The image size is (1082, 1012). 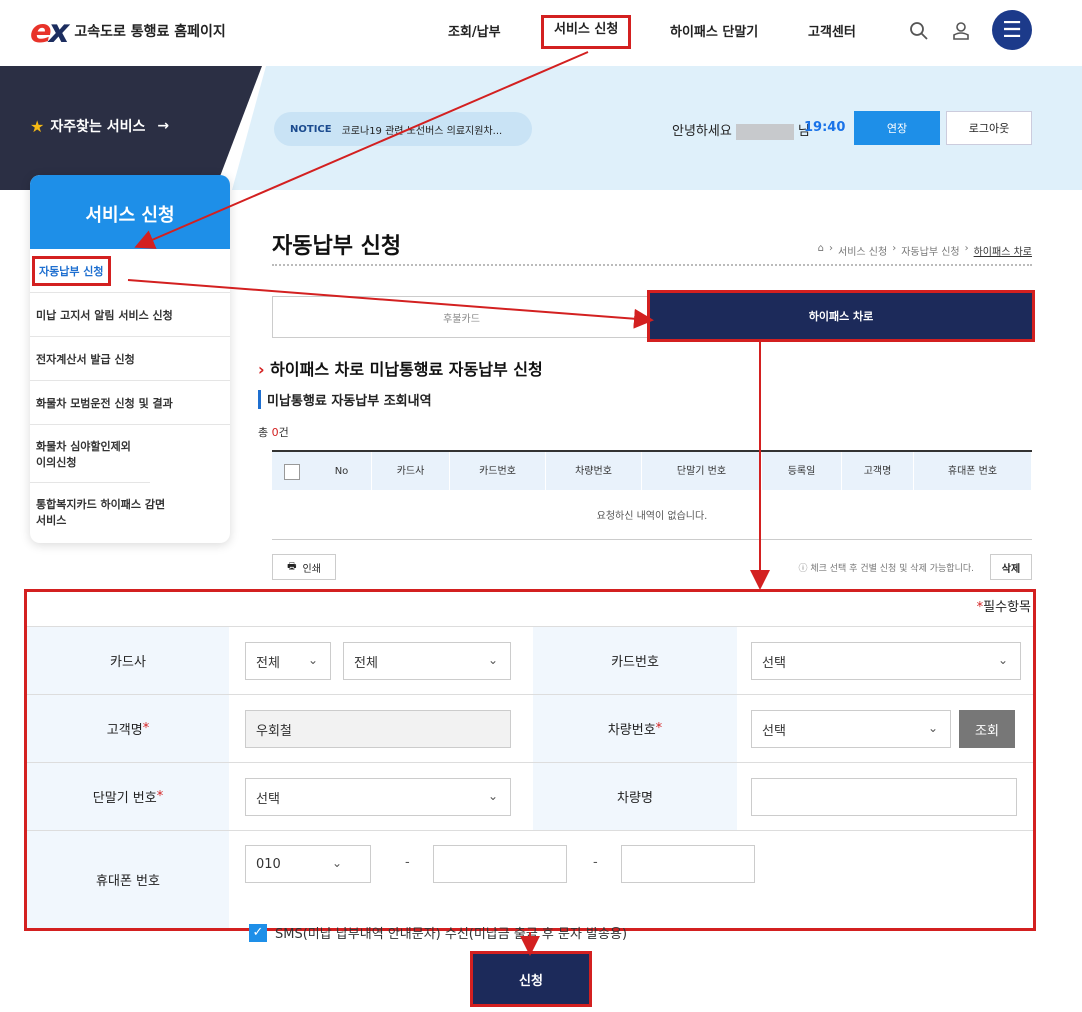 I want to click on card-company-label: 카드사, so click(x=128, y=660).